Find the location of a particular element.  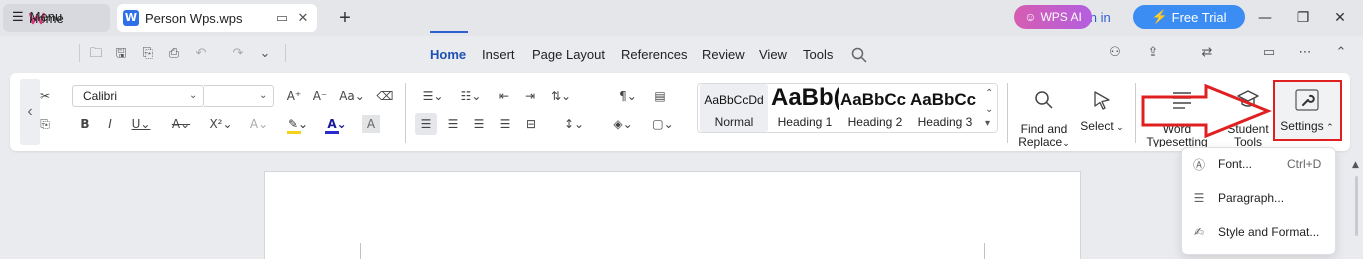

font-name-value: Calibri is located at coordinates (100, 96).